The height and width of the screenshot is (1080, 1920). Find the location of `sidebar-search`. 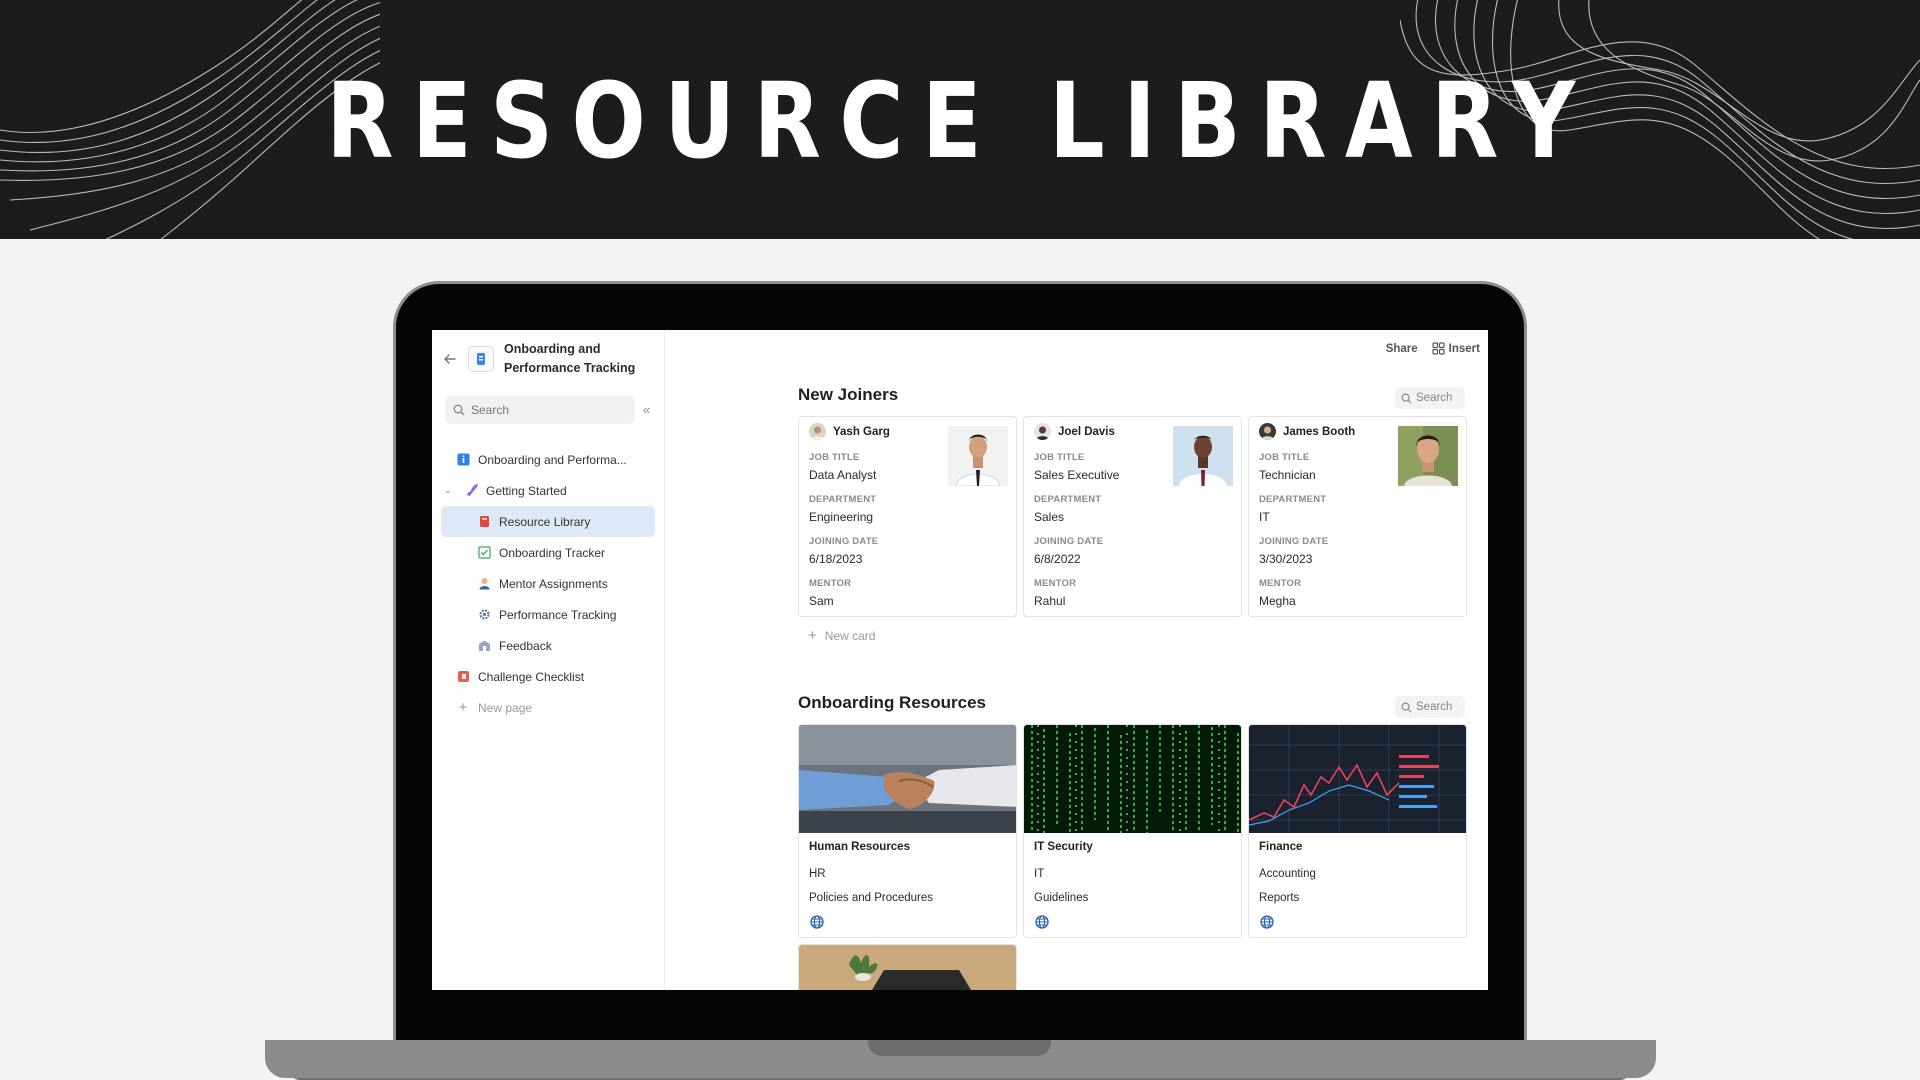

sidebar-search is located at coordinates (540, 410).